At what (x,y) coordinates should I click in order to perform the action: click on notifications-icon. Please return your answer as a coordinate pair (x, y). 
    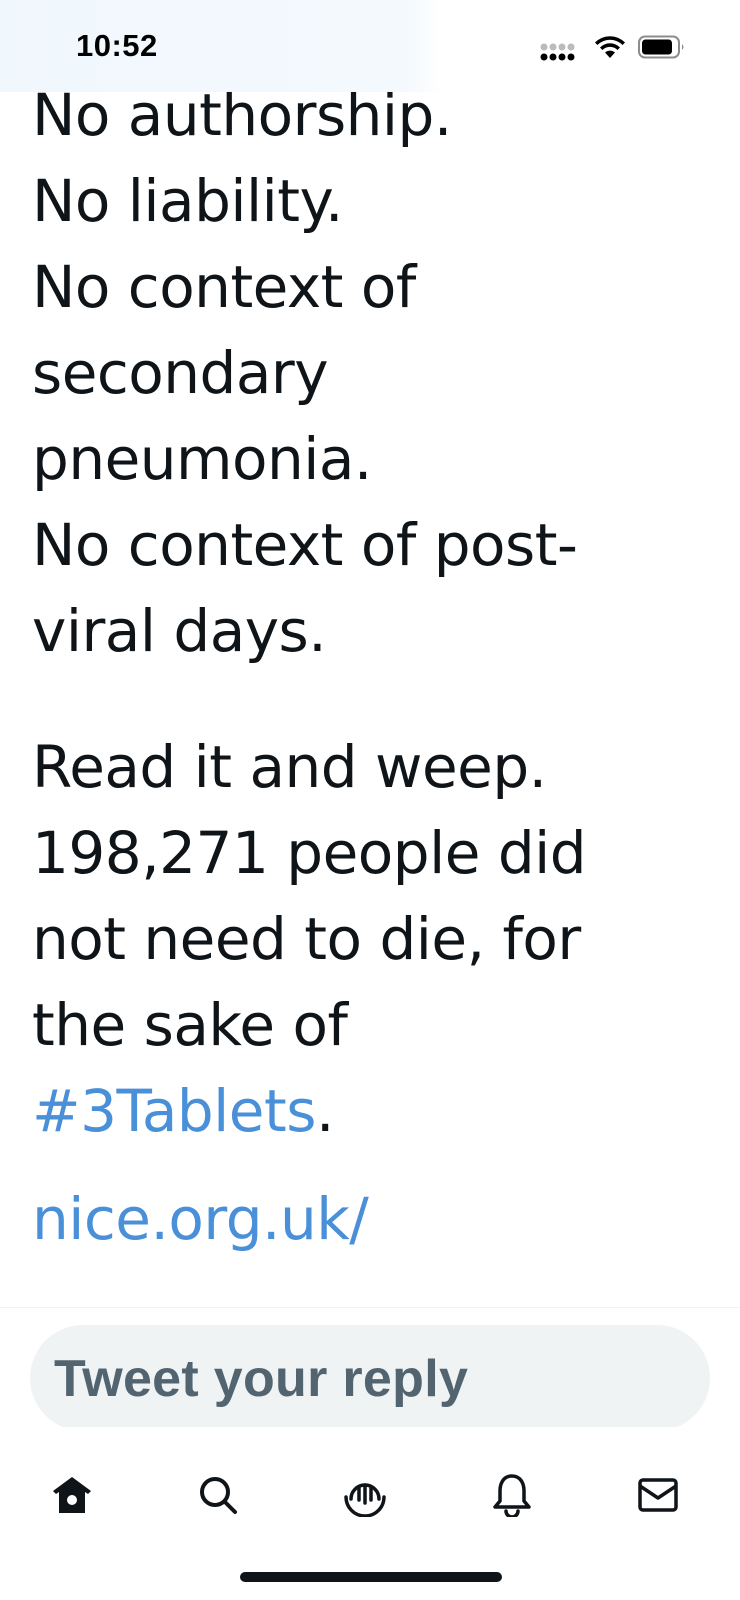
    Looking at the image, I should click on (512, 1497).